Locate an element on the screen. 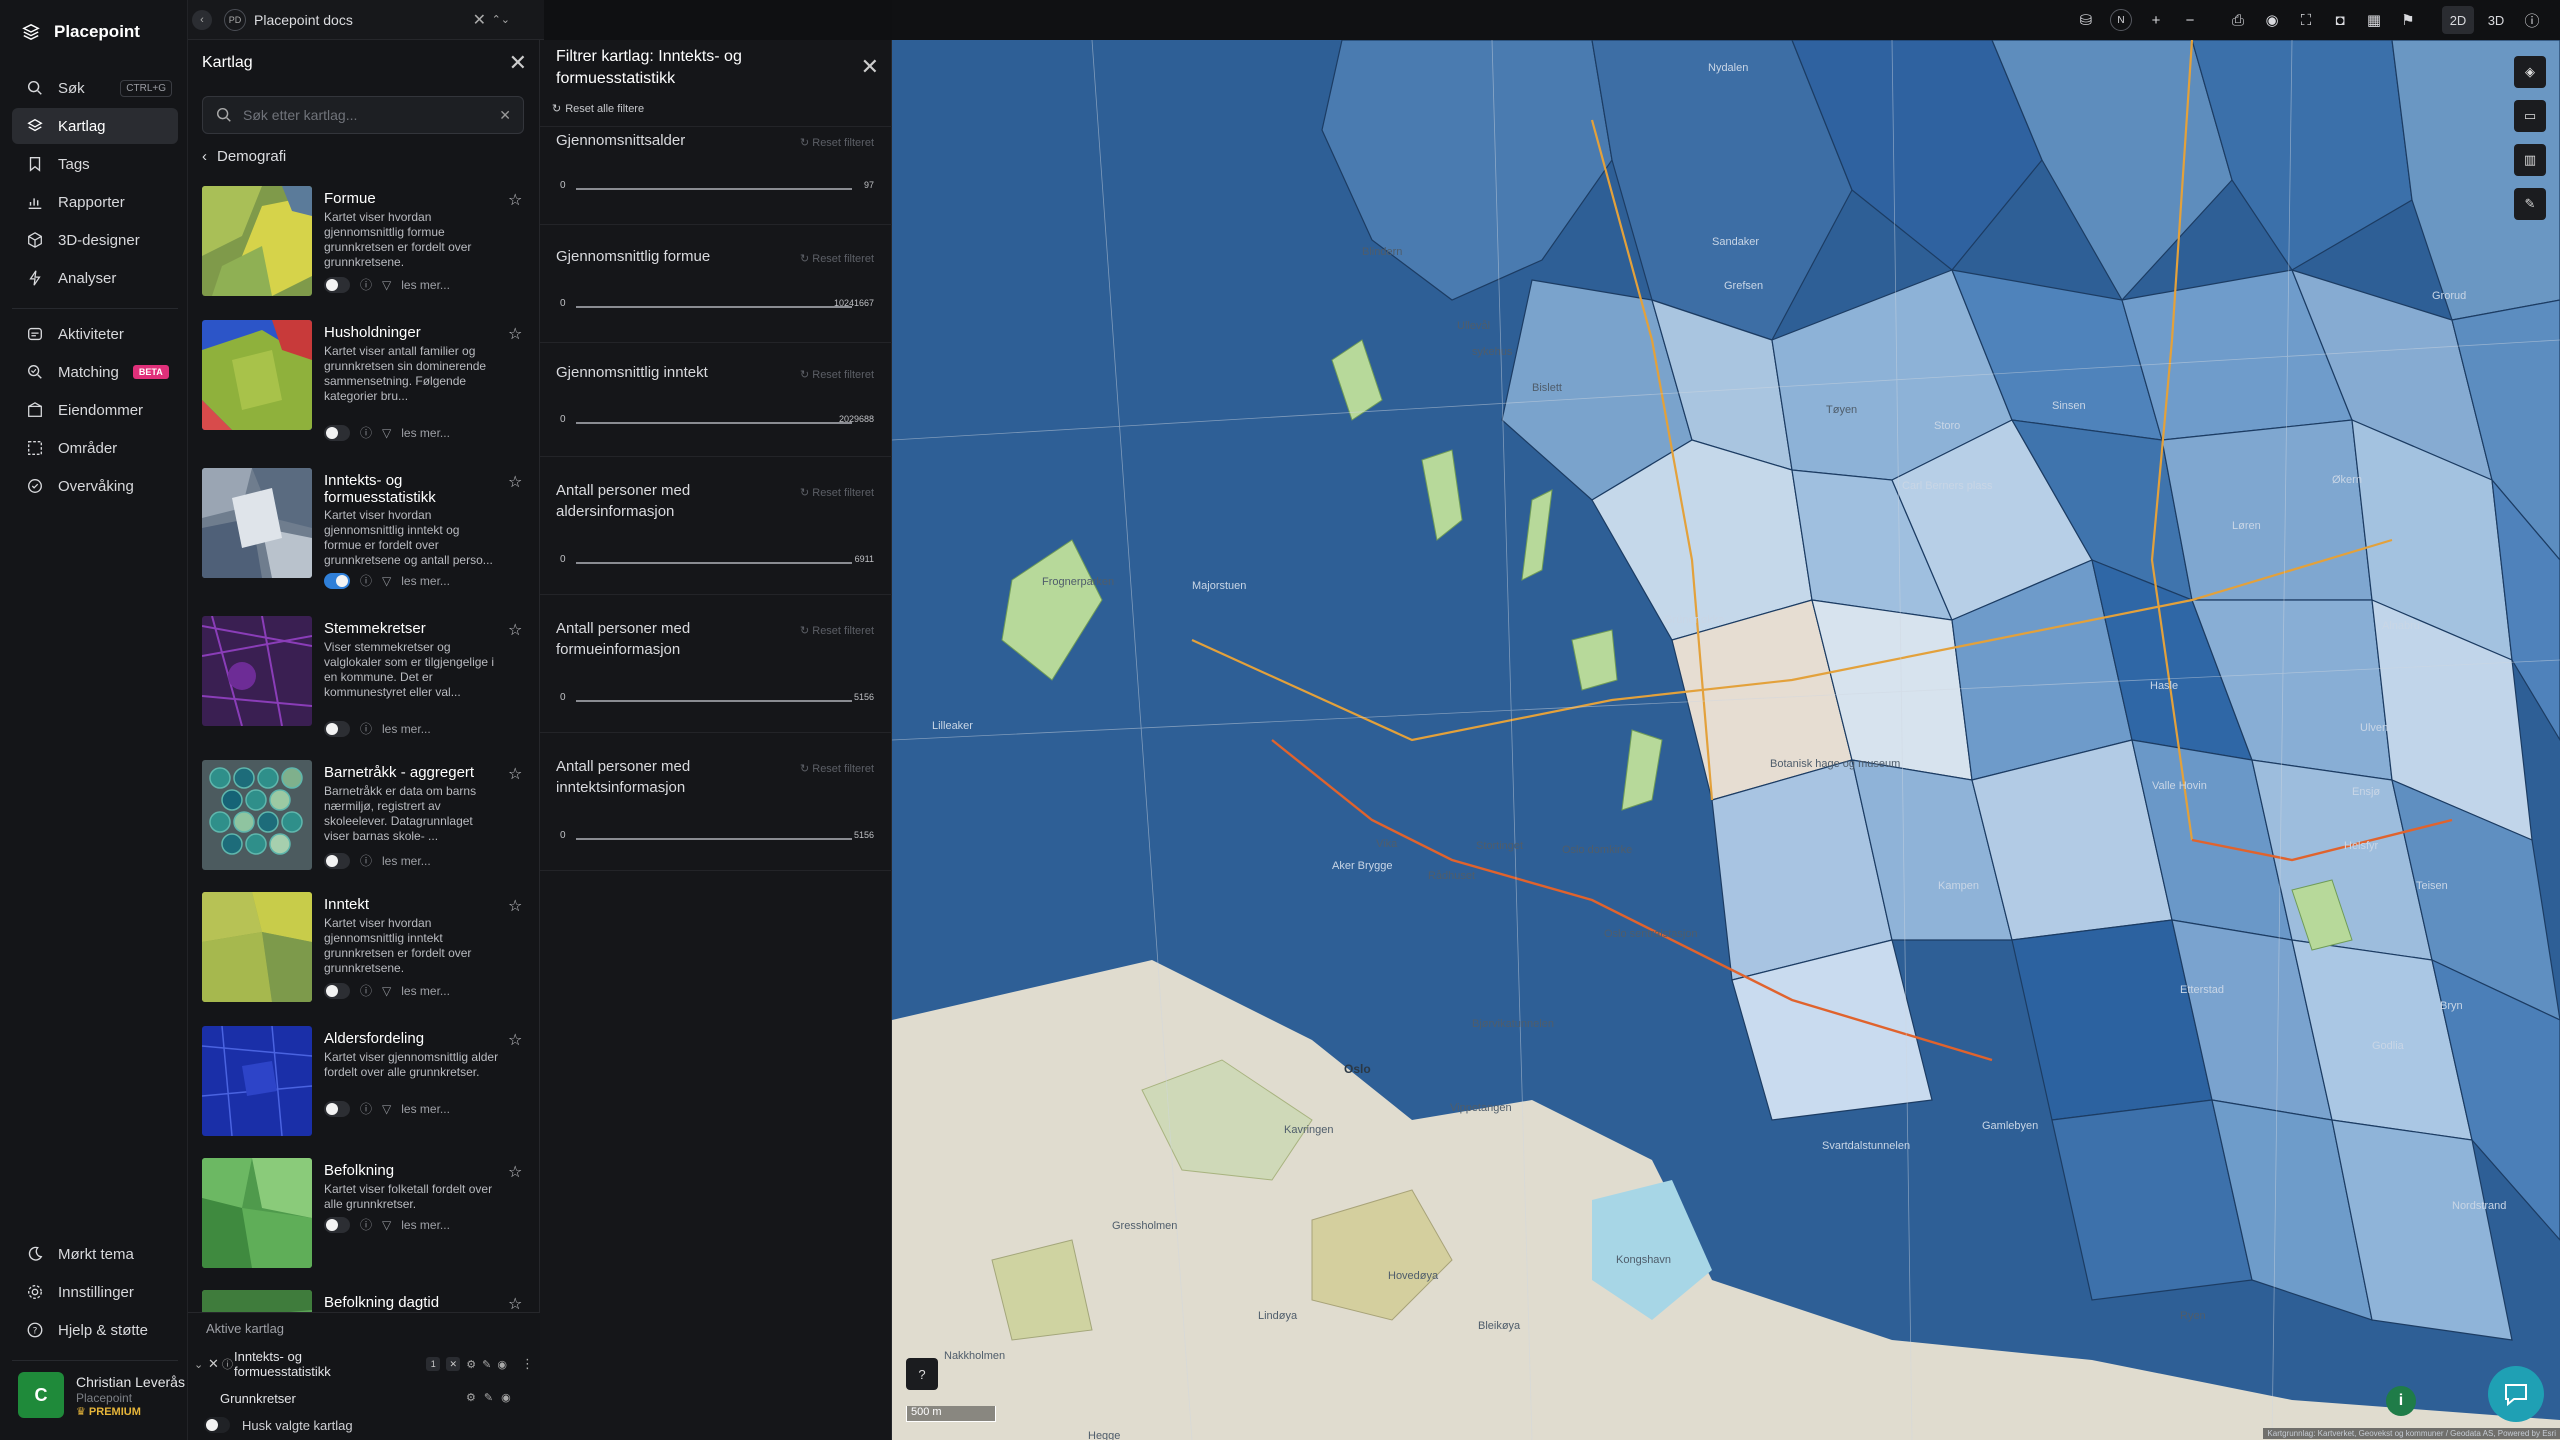 The image size is (2560, 1440). info-button: i is located at coordinates (2401, 1401).